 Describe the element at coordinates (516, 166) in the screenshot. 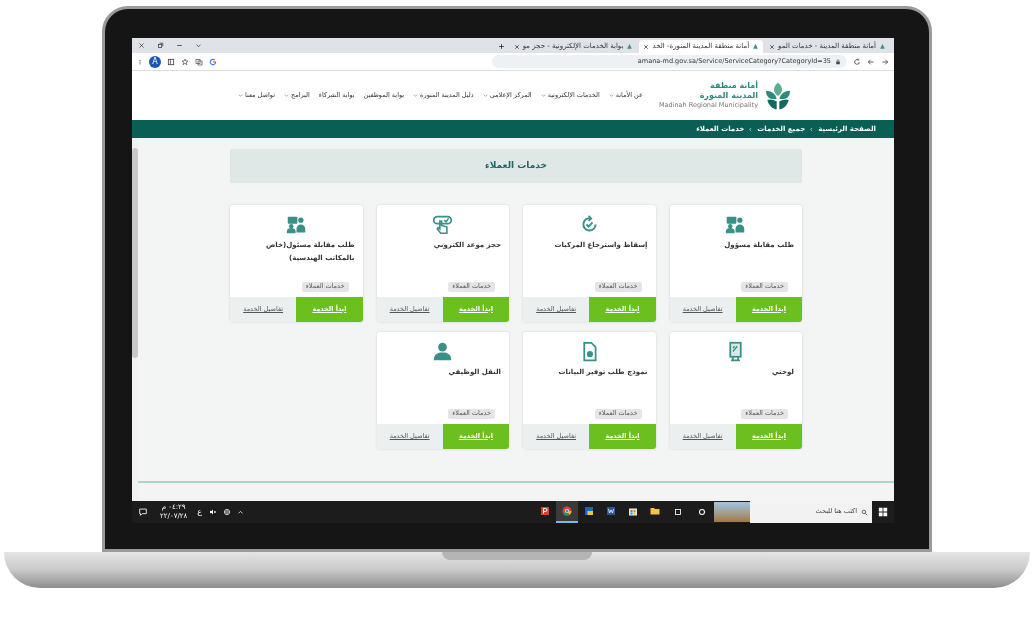

I see `page-title: خدمات العملاء` at that location.